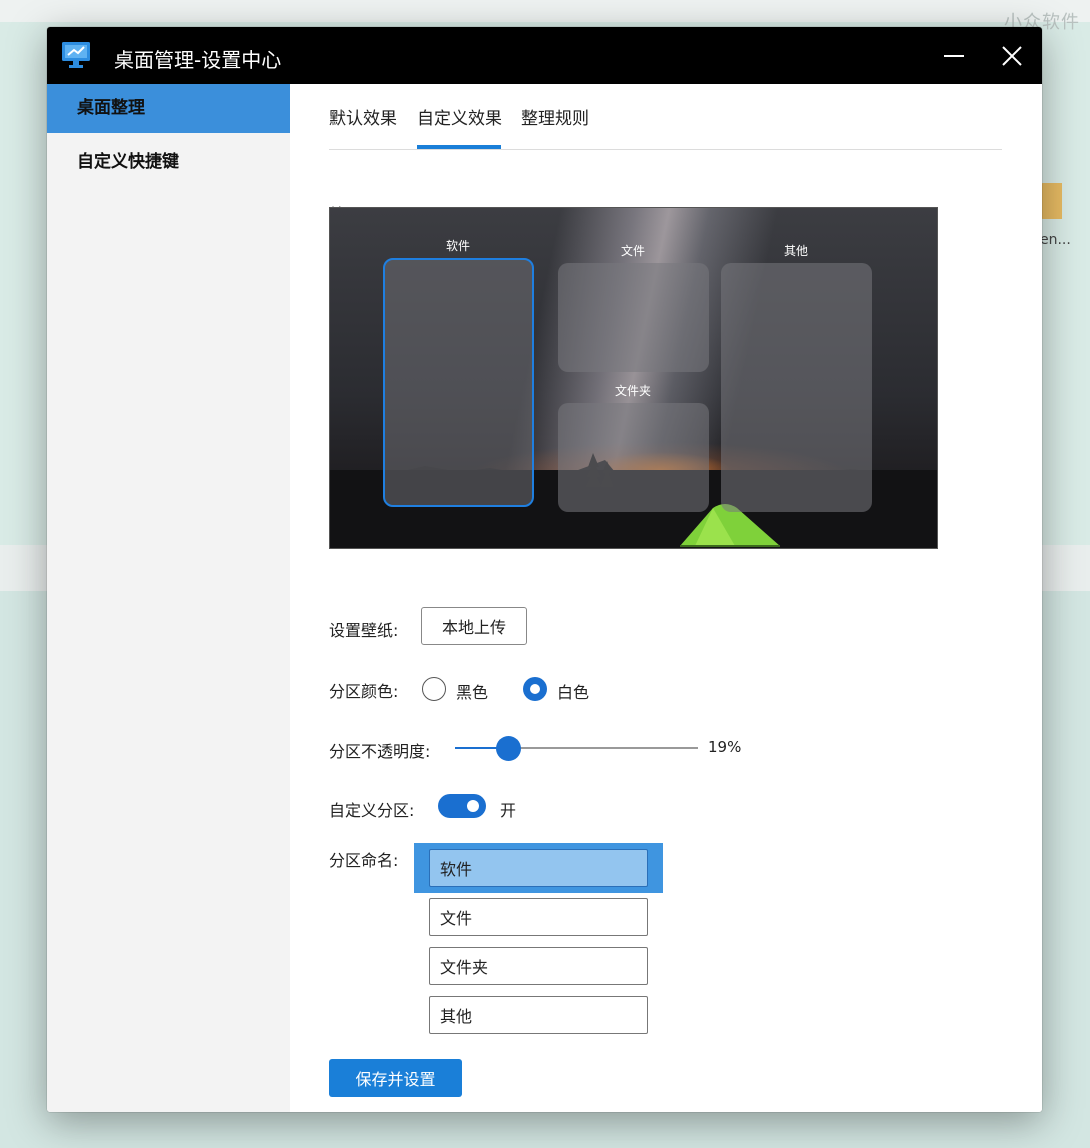 The height and width of the screenshot is (1148, 1090). I want to click on wallpaper-label: 设置壁纸:, so click(364, 630).